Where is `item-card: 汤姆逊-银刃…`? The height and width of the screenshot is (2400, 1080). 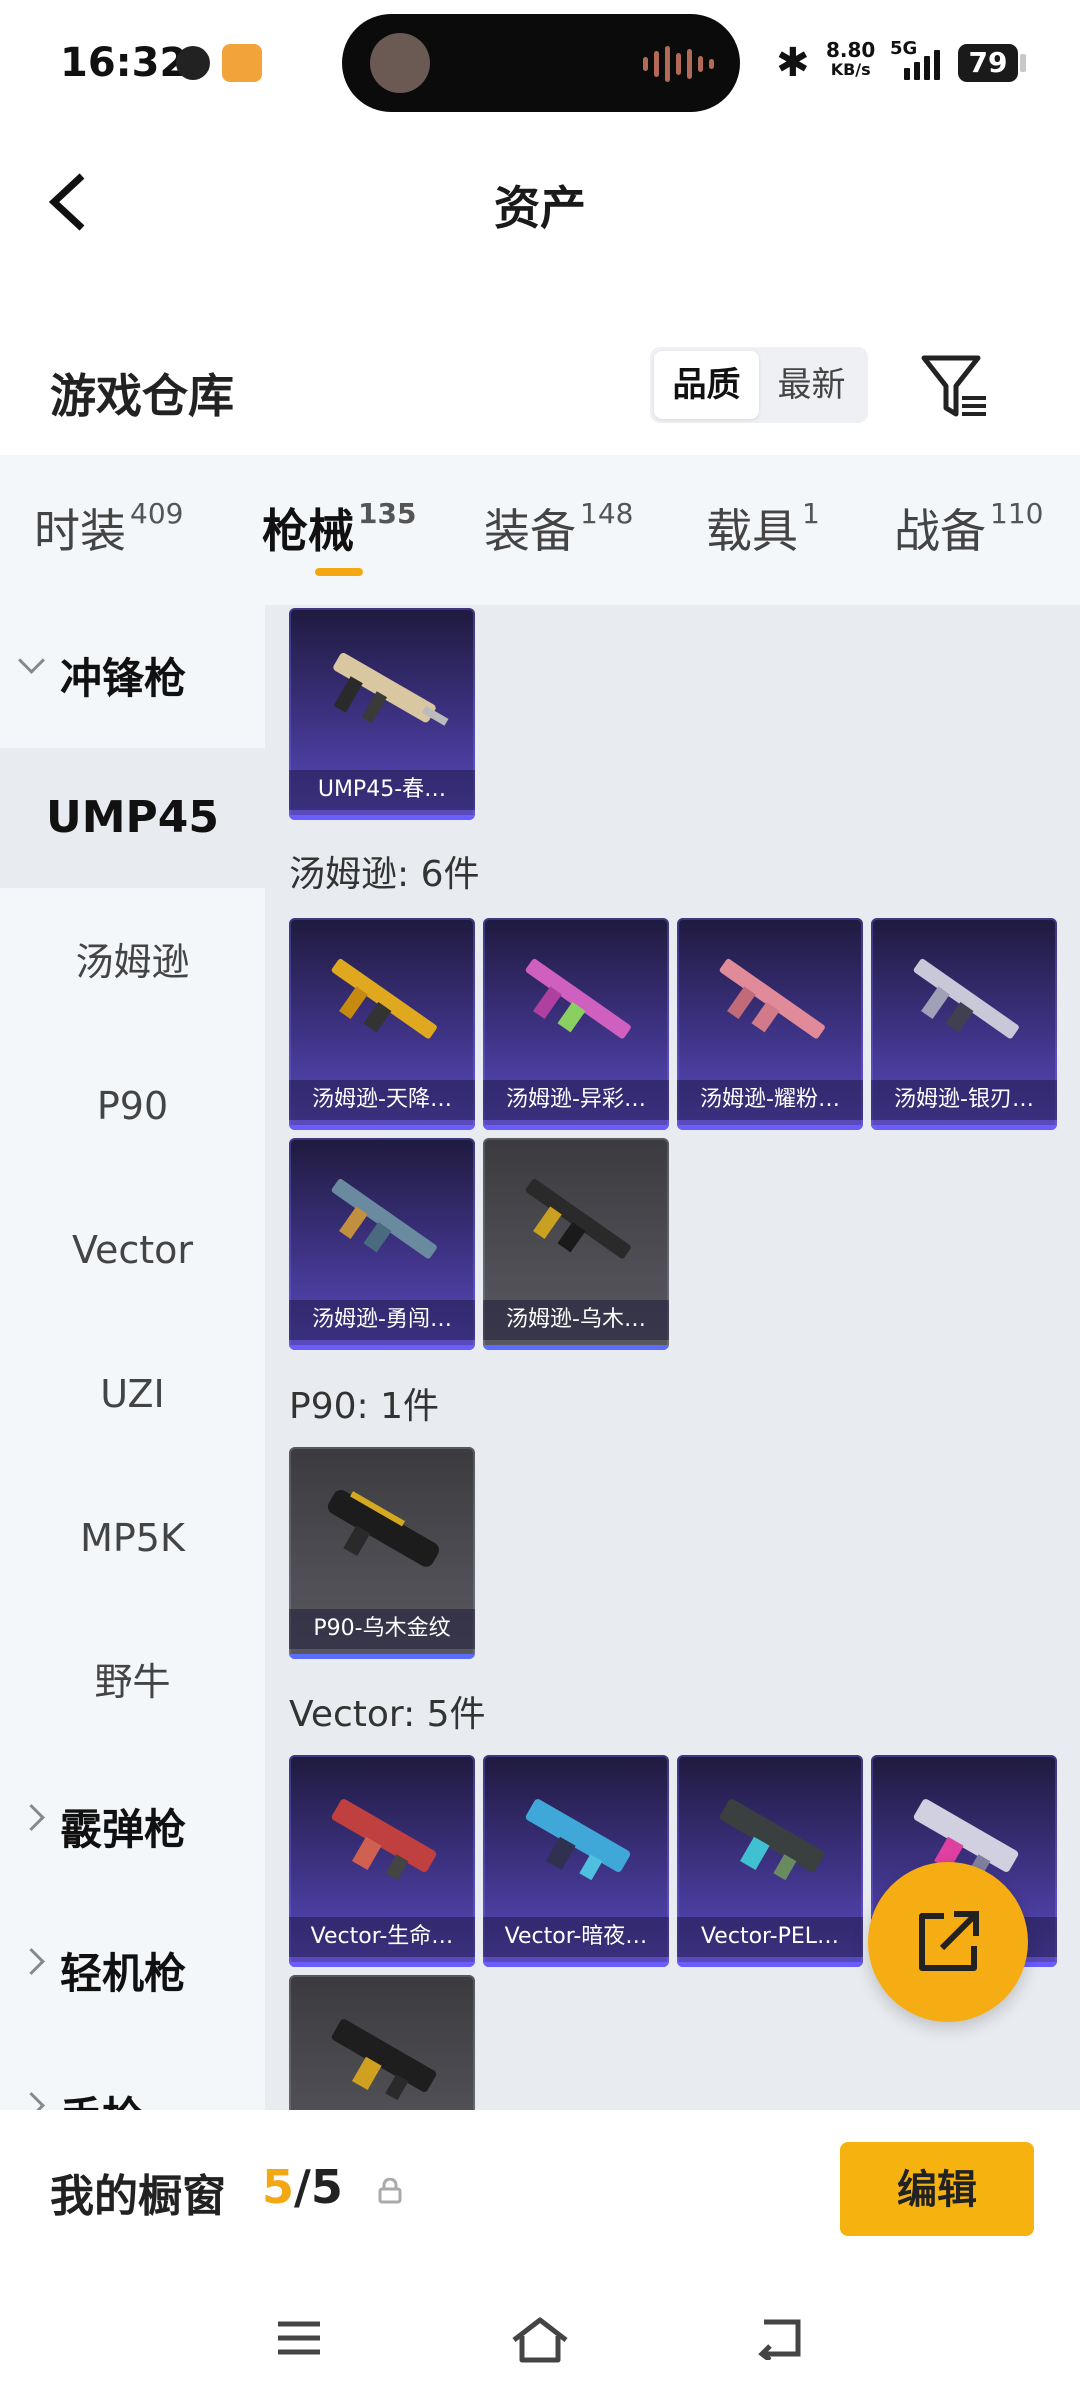 item-card: 汤姆逊-银刃… is located at coordinates (964, 1024).